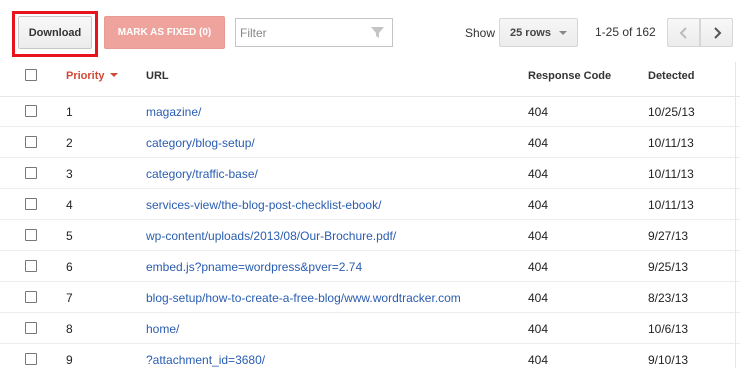 Image resolution: width=747 pixels, height=374 pixels. What do you see at coordinates (668, 360) in the screenshot?
I see `row-detected: 9/10/13` at bounding box center [668, 360].